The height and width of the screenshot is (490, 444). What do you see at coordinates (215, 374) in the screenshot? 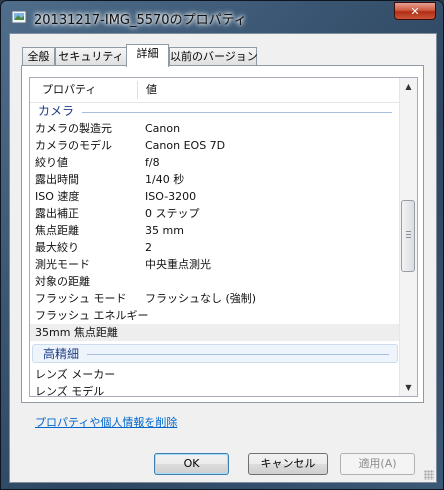
I see `list-item: レンズ メーカー` at bounding box center [215, 374].